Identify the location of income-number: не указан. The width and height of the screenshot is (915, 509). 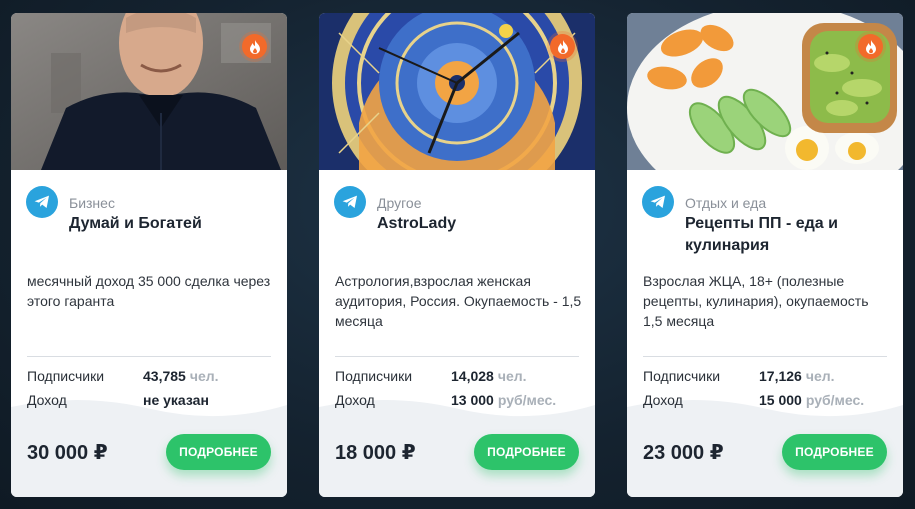
(176, 400).